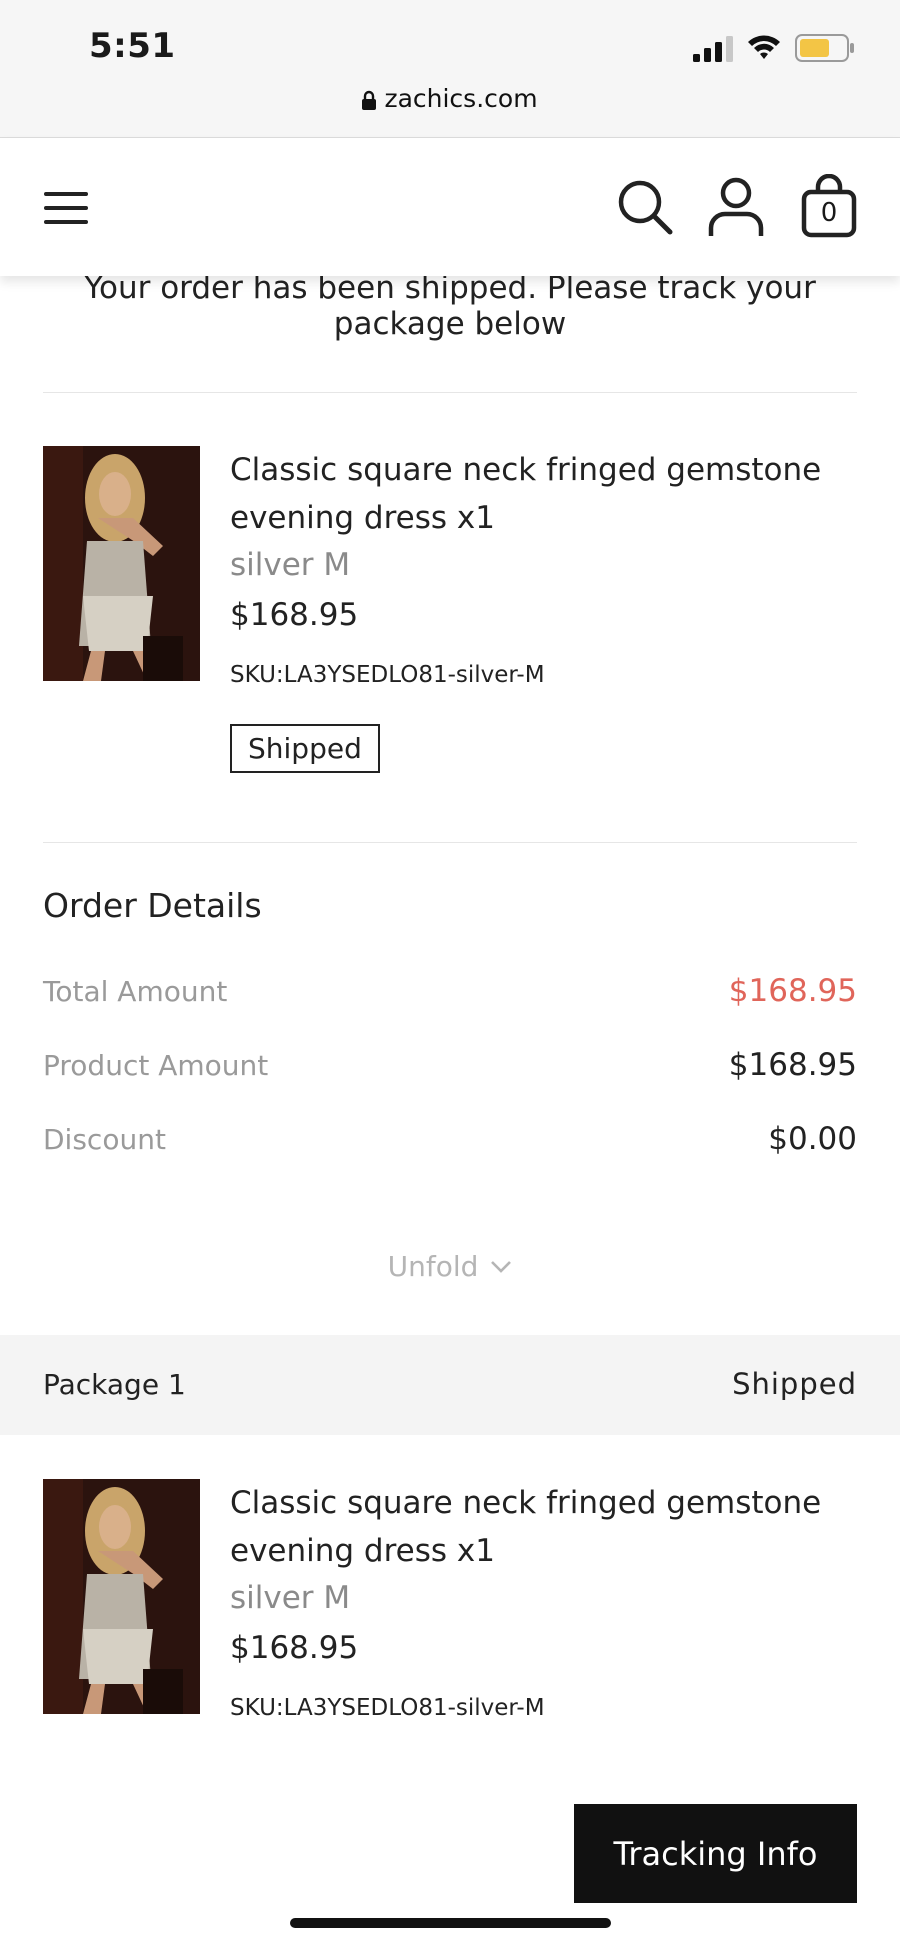 This screenshot has height=1947, width=900. Describe the element at coordinates (290, 1598) in the screenshot. I see `package-item-variant: silver M` at that location.